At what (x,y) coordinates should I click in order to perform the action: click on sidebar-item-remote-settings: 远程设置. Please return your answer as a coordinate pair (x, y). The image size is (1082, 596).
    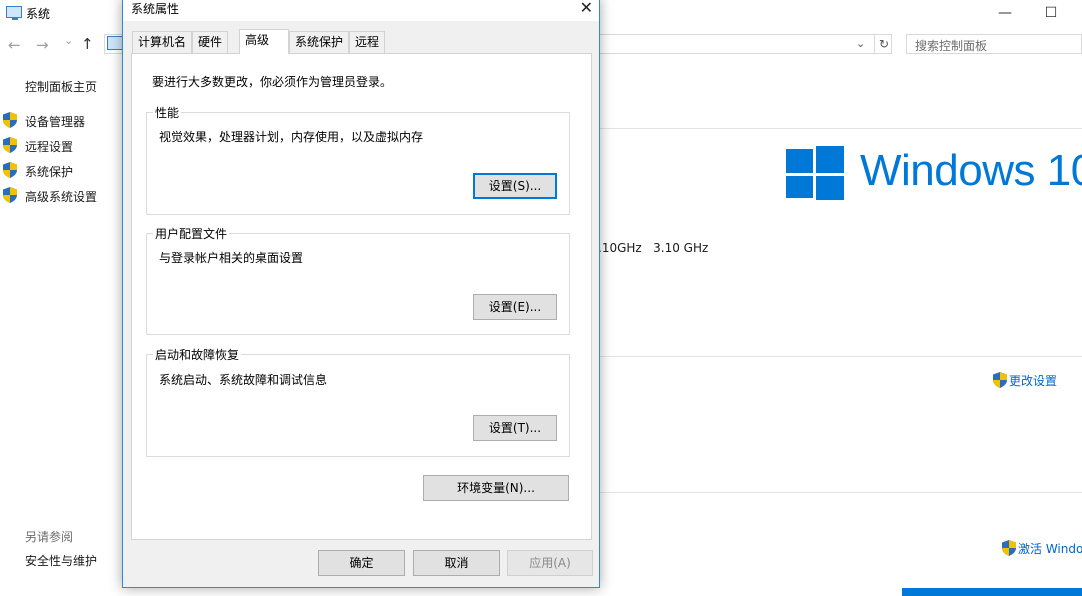
    Looking at the image, I should click on (49, 146).